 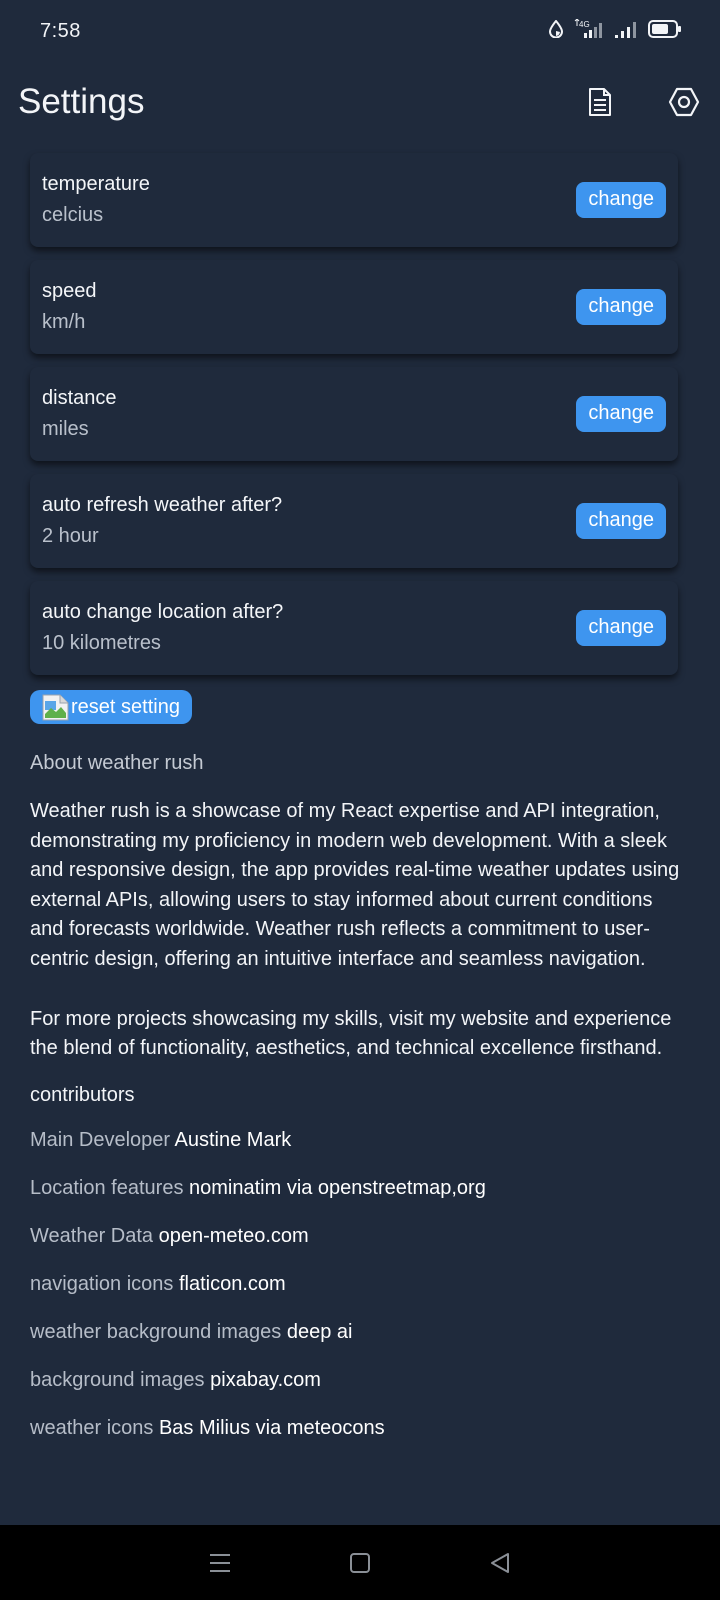 I want to click on credit-role: Weather Data, so click(x=92, y=1235).